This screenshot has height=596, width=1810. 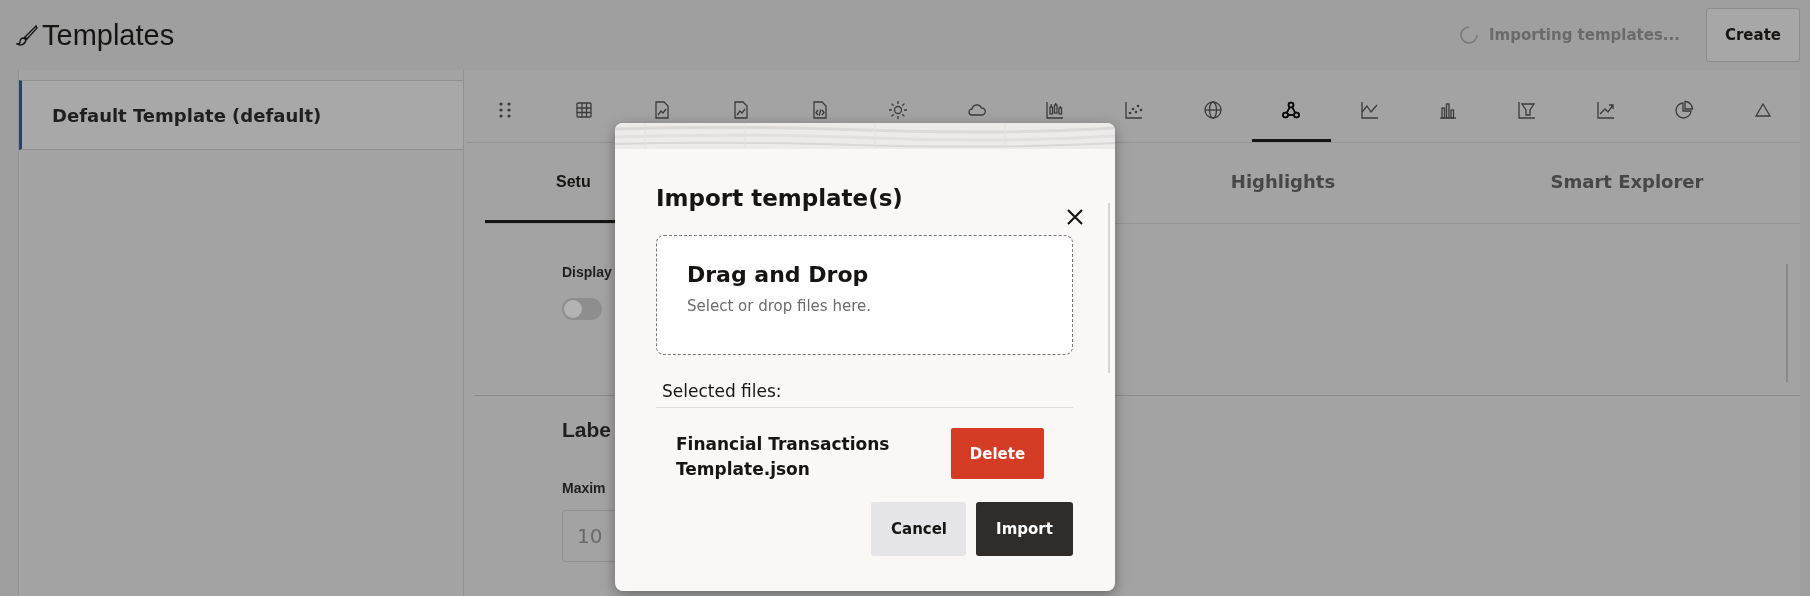 I want to click on close-button, so click(x=1075, y=217).